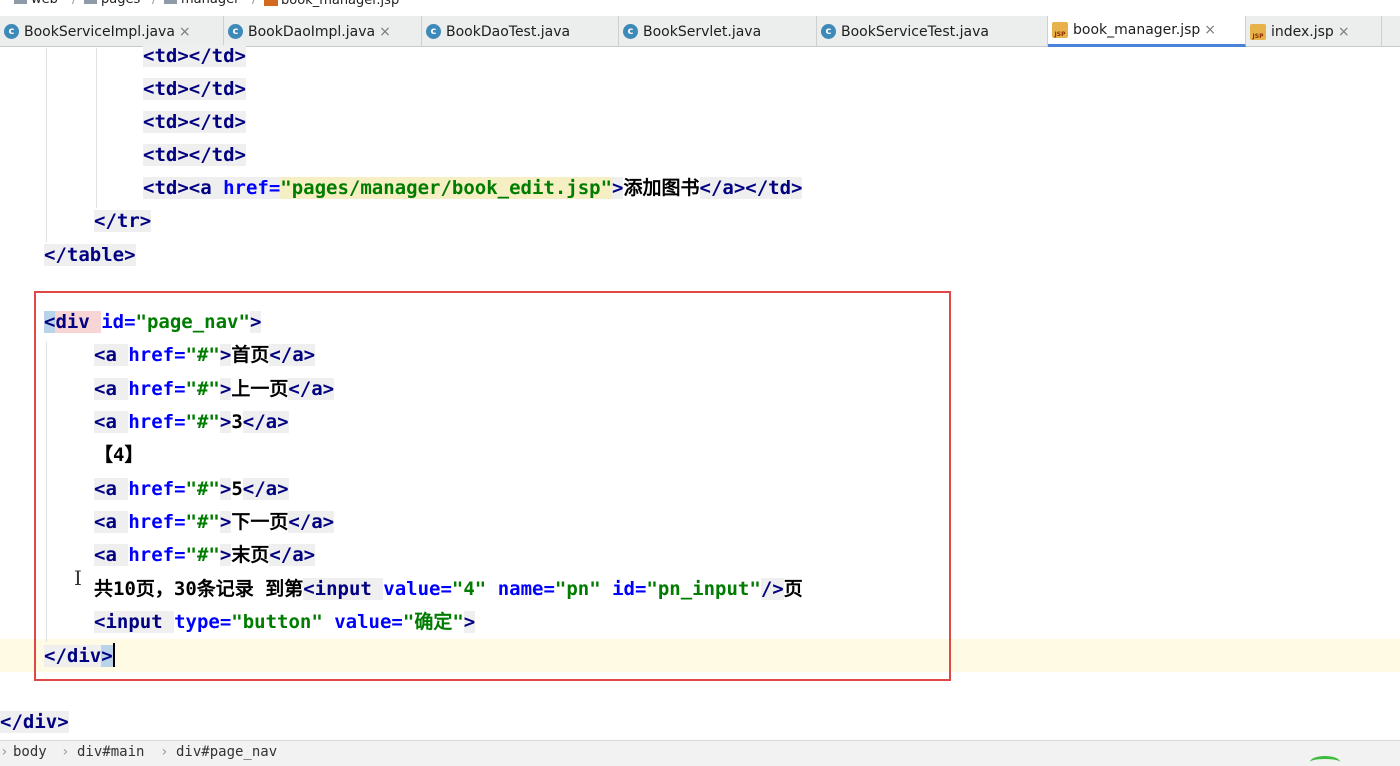 The width and height of the screenshot is (1400, 766). I want to click on breadcrumb-div-main: div#main, so click(110, 752).